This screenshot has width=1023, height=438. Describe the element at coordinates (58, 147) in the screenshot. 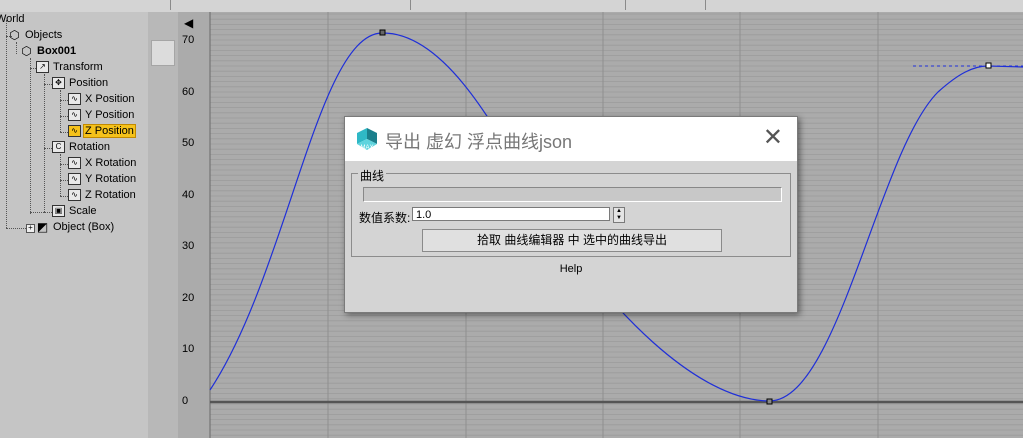

I see `rotate-icon: C` at that location.